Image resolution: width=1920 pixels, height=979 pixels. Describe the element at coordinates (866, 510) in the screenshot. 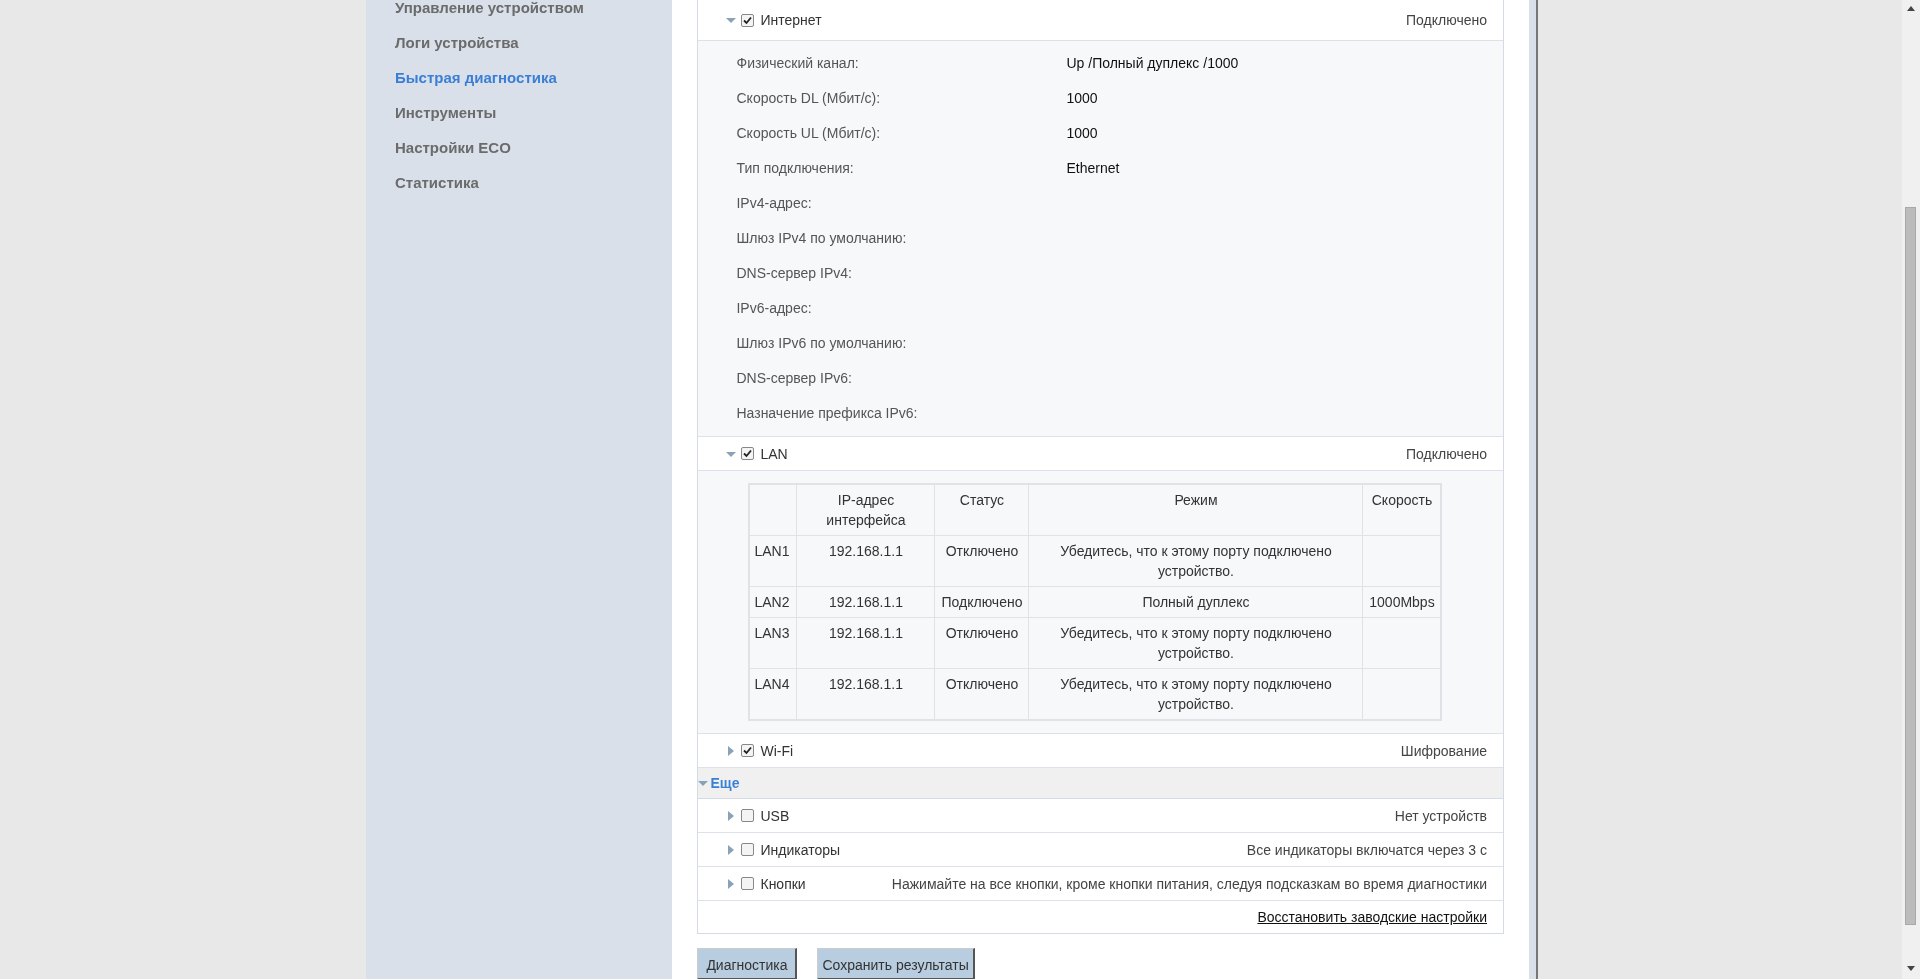

I see `column-header: IP-адрес интерфейса` at that location.